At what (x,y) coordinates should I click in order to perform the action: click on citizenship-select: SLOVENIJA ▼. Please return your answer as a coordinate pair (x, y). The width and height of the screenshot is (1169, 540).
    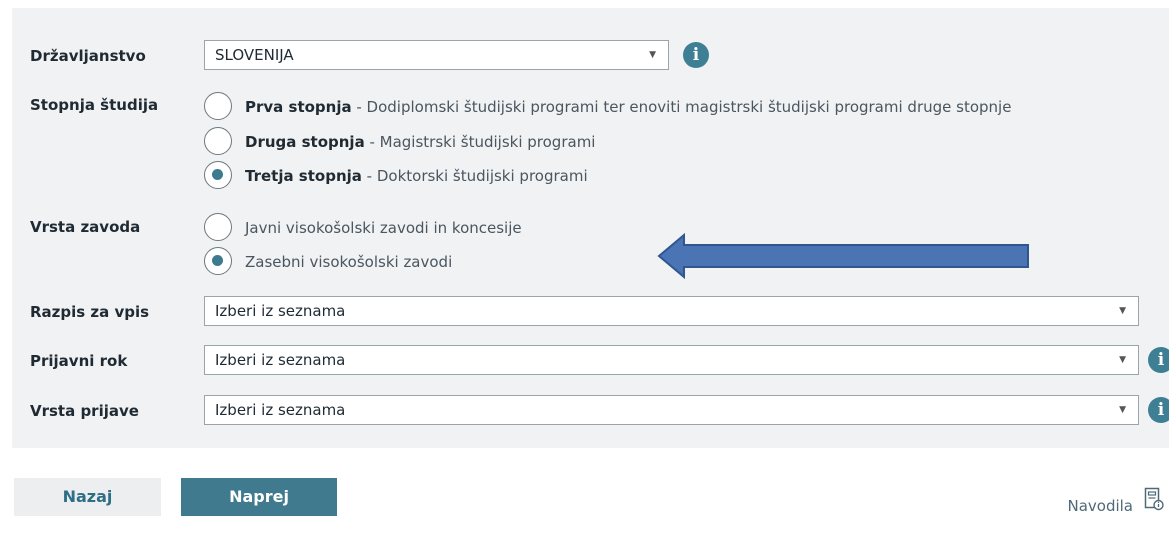
    Looking at the image, I should click on (436, 55).